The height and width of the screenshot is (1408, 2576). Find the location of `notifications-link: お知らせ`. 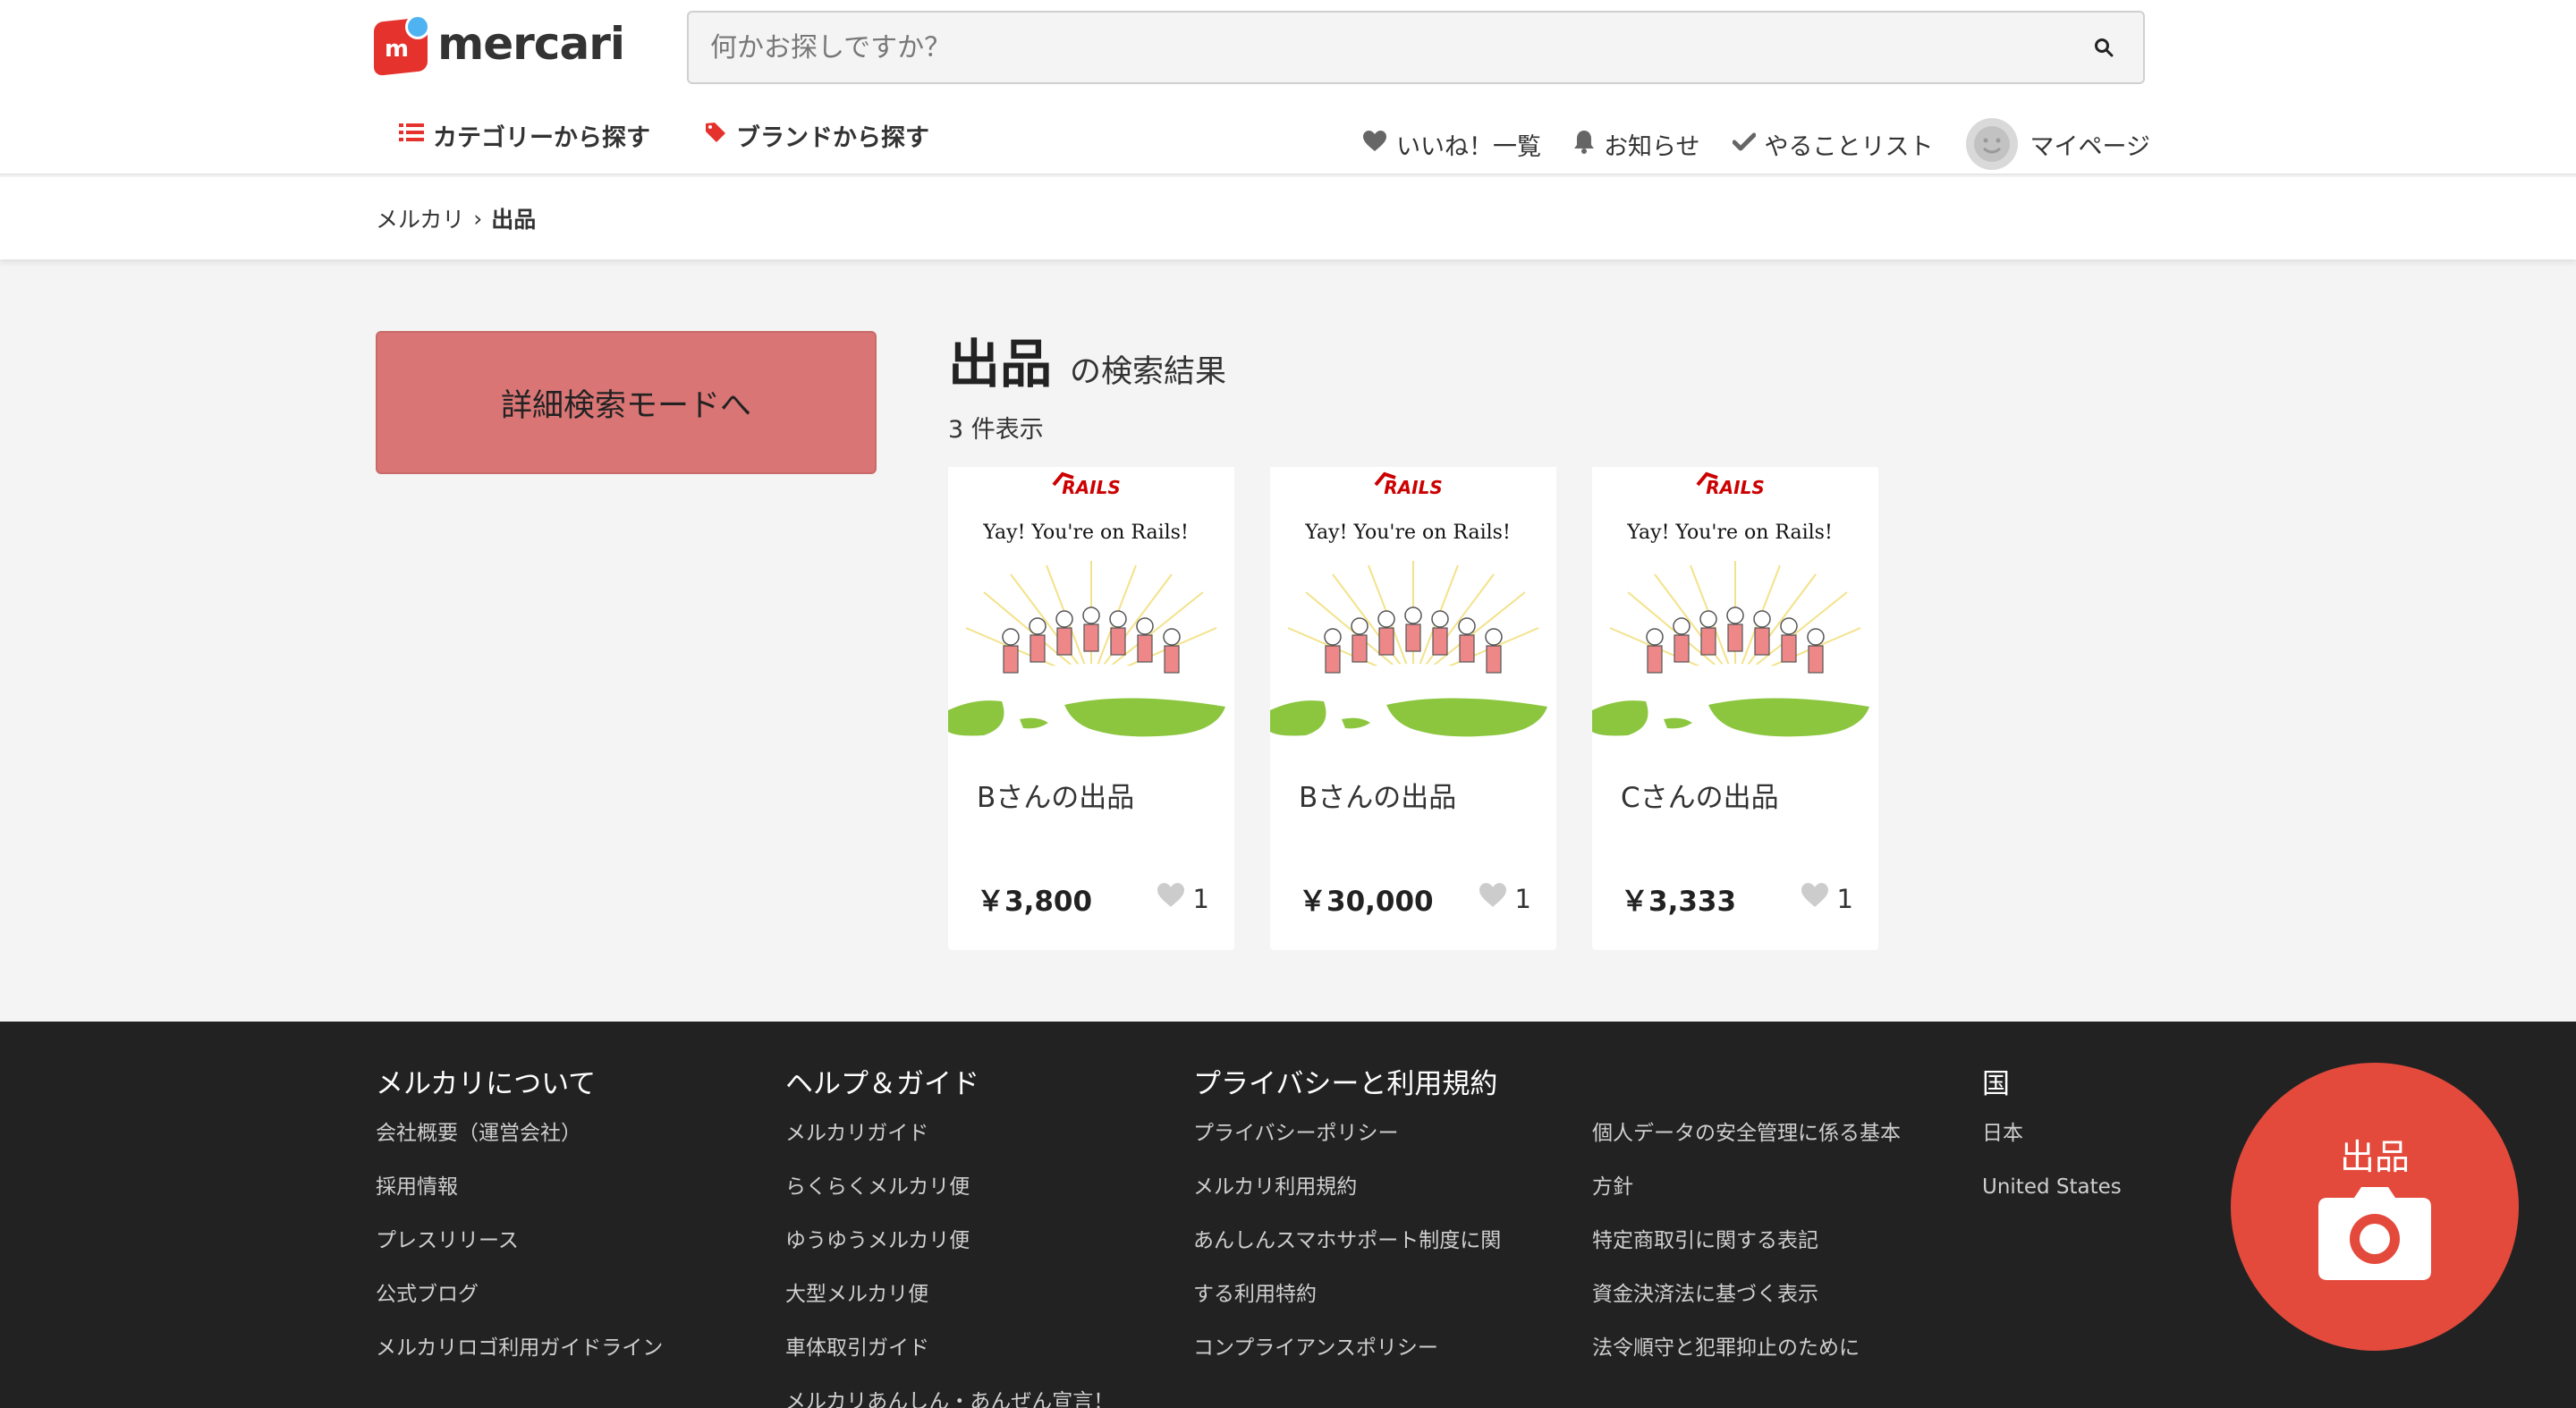

notifications-link: お知らせ is located at coordinates (1636, 144).